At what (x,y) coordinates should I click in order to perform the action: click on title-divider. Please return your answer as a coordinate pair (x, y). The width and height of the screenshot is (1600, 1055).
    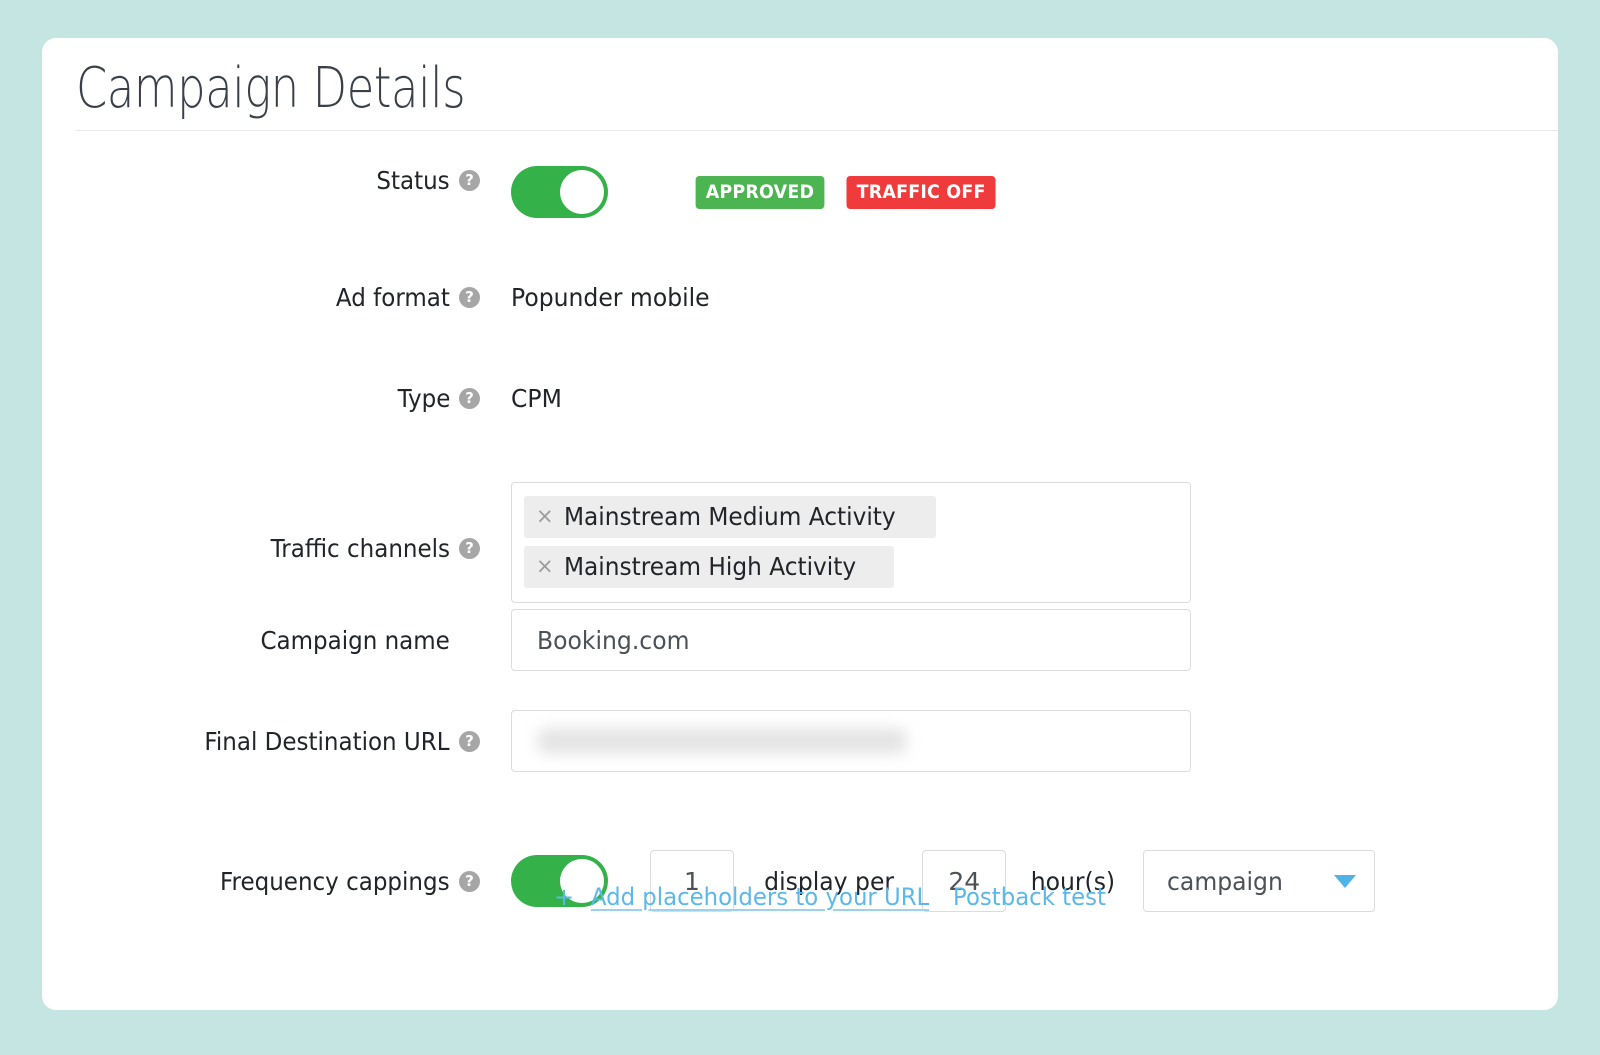
    Looking at the image, I should click on (817, 130).